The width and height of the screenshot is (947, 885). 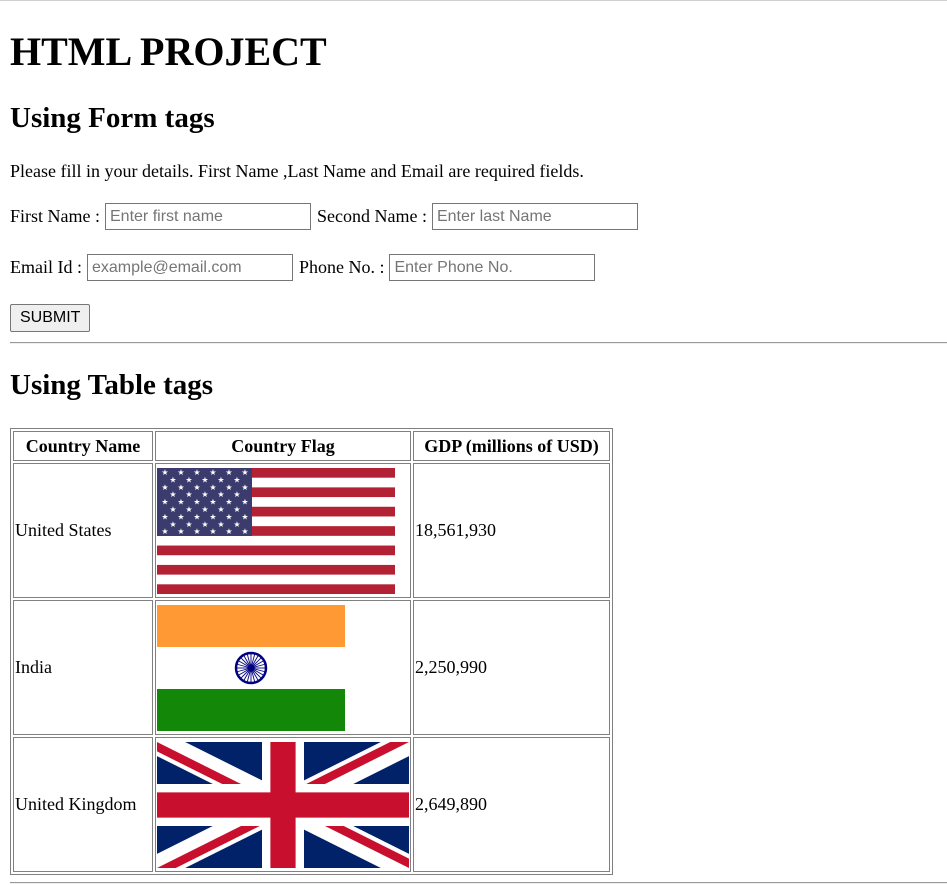 I want to click on name-row: First Name : Second Name :, so click(x=327, y=216).